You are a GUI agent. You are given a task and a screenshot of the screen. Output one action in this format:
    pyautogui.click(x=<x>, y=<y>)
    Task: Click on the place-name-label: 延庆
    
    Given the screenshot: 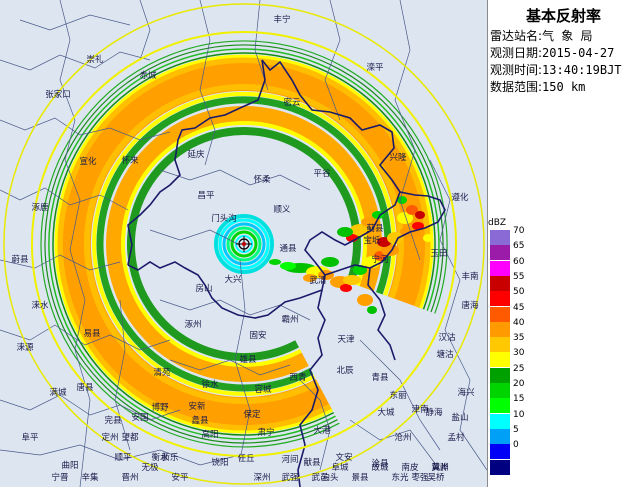 What is the action you would take?
    pyautogui.click(x=196, y=154)
    